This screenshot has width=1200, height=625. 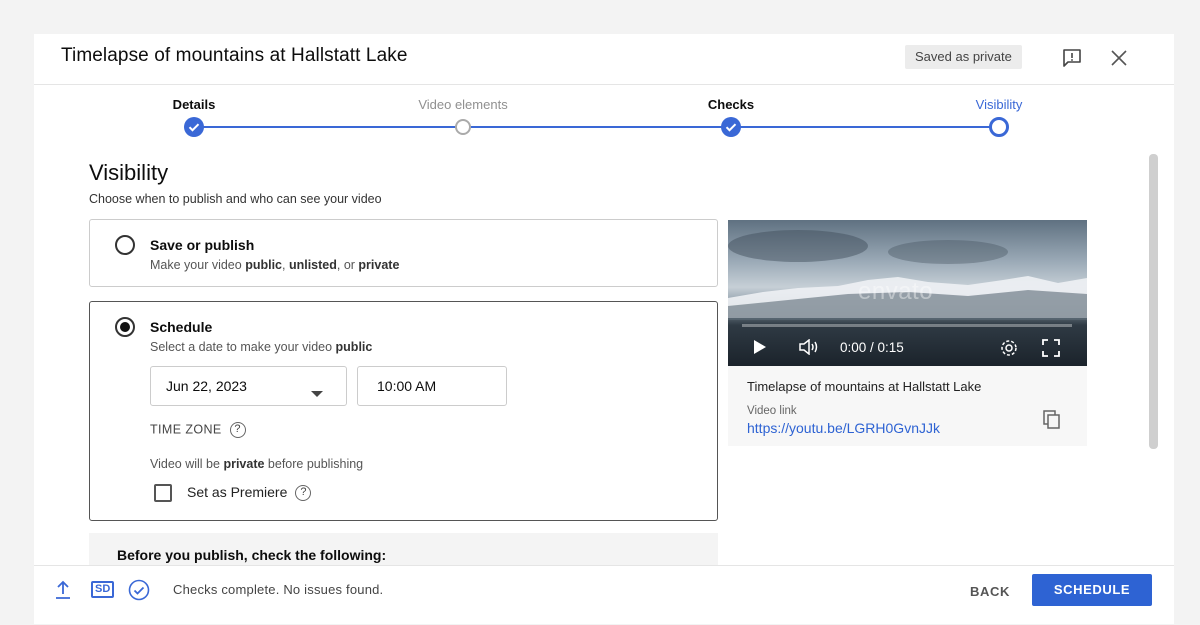 What do you see at coordinates (407, 386) in the screenshot?
I see `schedule-time-value: 10:00 AM` at bounding box center [407, 386].